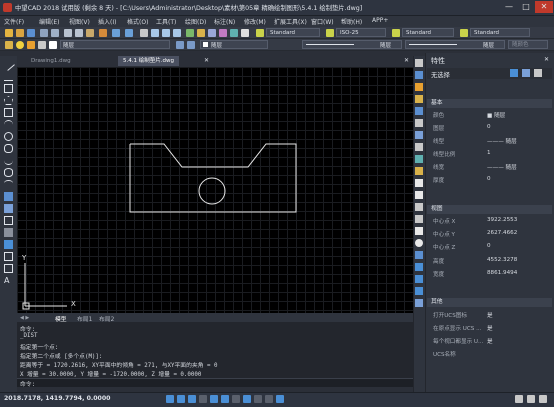 This screenshot has height=407, width=554. What do you see at coordinates (322, 21) in the screenshot?
I see `menu-window: 窗口(W)` at bounding box center [322, 21].